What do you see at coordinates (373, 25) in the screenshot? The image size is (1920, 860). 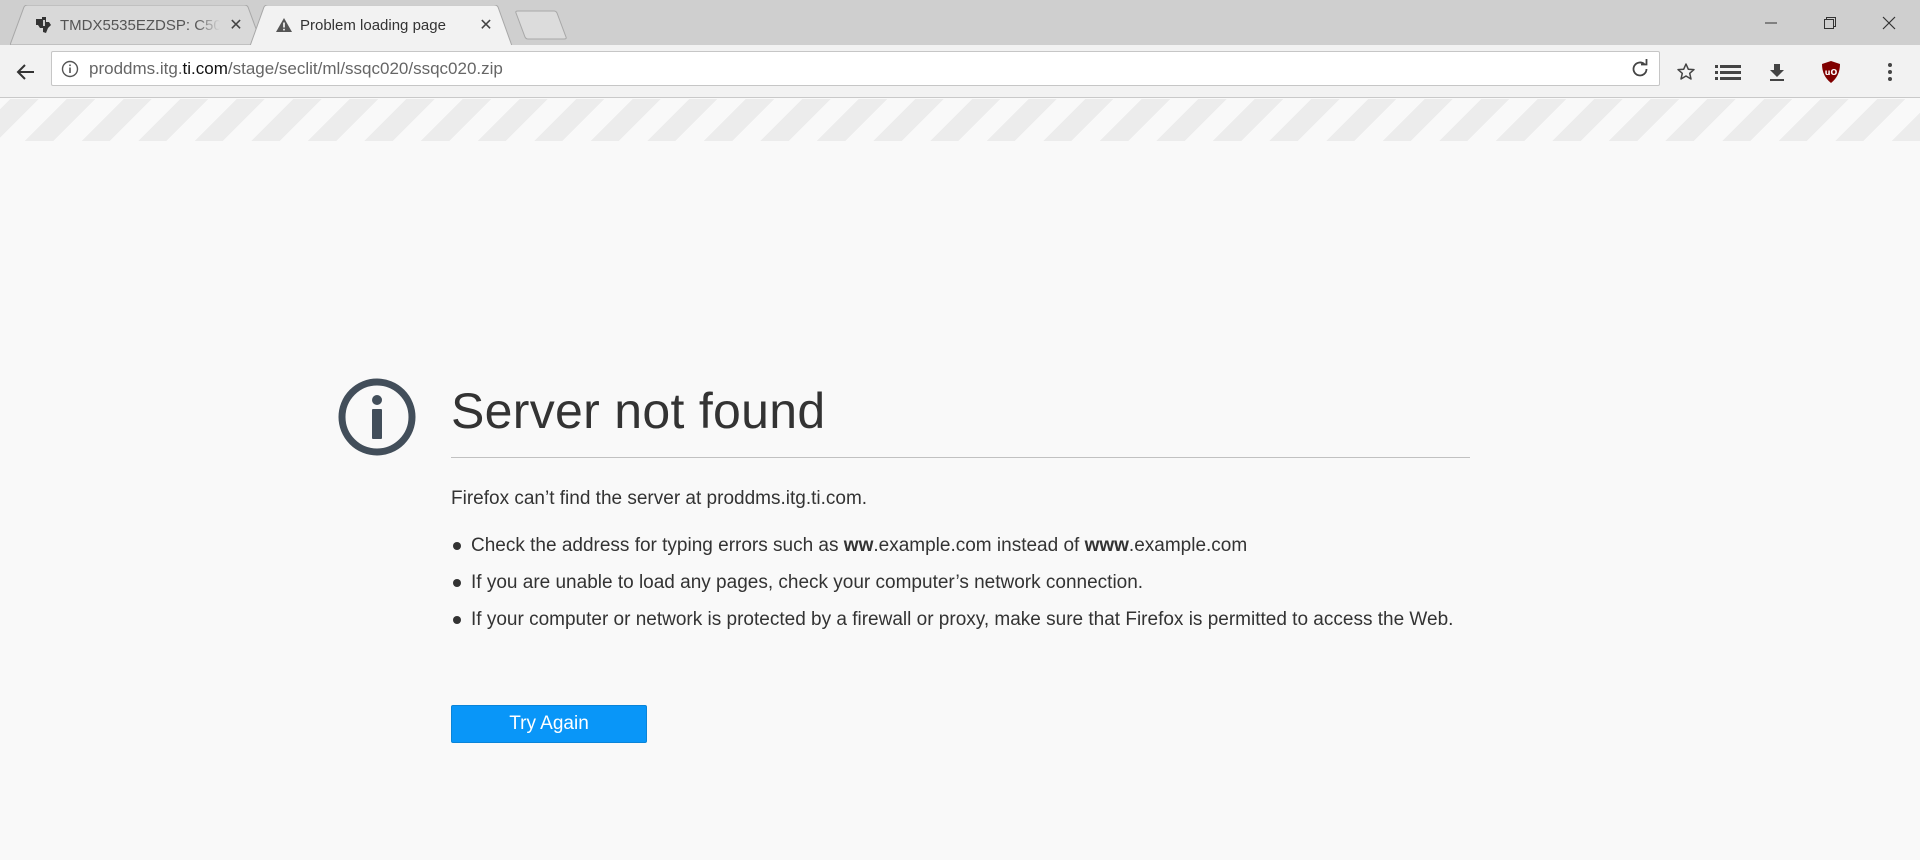 I see `tab-title: Problem loading page` at bounding box center [373, 25].